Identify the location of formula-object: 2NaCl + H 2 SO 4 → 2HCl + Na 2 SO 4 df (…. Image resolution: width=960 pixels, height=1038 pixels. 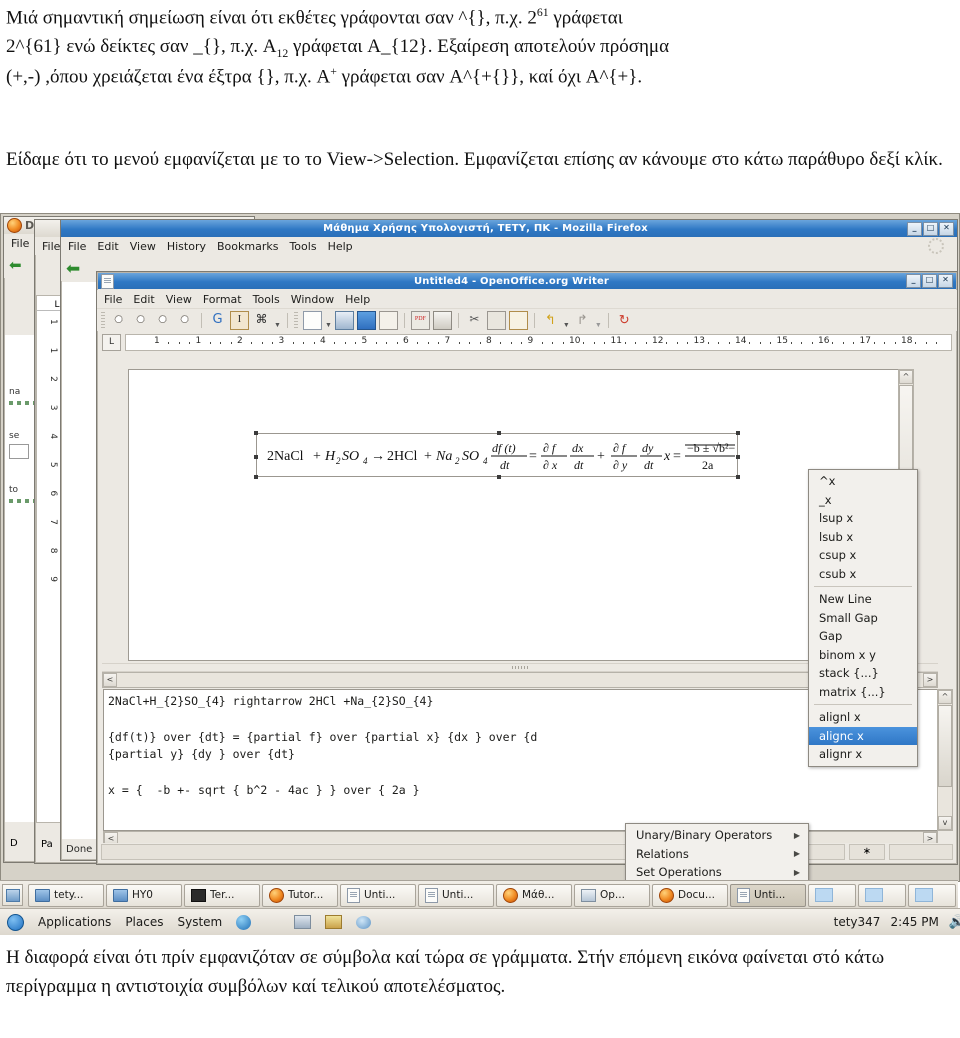
(497, 455).